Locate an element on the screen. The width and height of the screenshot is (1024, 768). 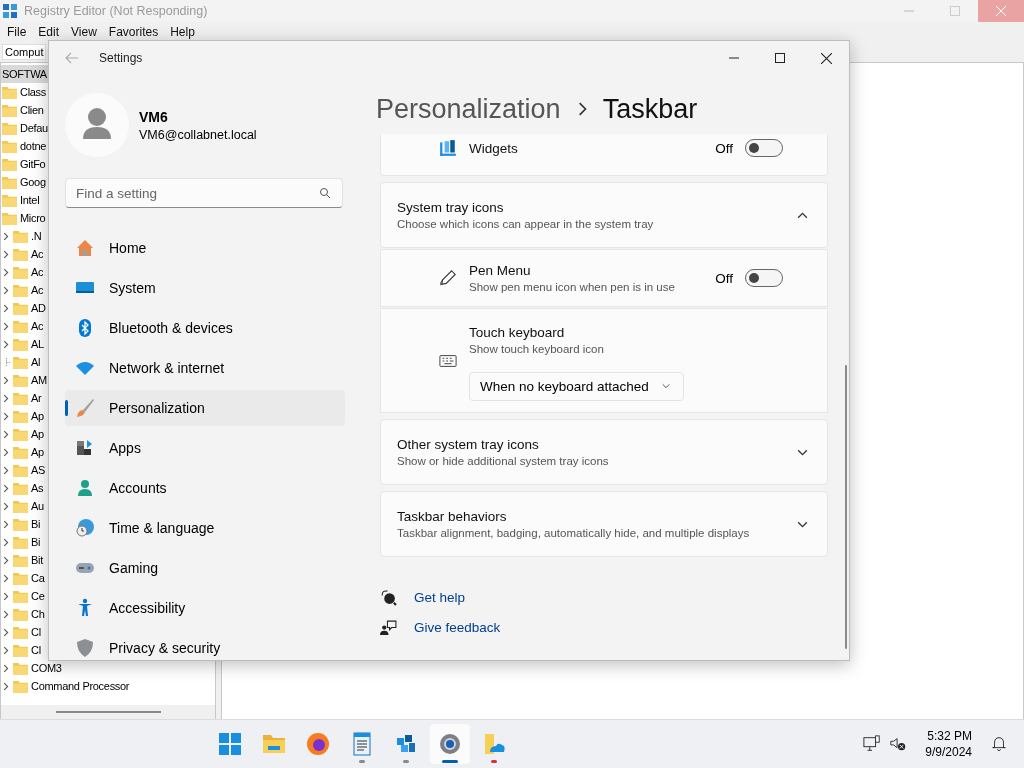
tree-item: Intel is located at coordinates (21, 200).